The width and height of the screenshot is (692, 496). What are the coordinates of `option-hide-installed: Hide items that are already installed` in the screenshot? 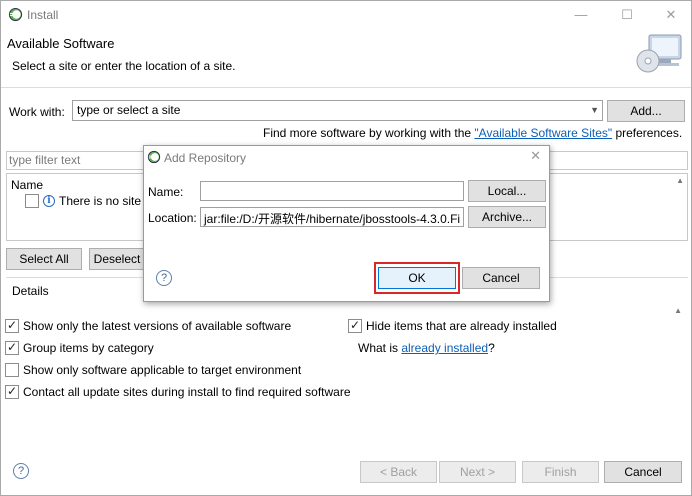 It's located at (452, 325).